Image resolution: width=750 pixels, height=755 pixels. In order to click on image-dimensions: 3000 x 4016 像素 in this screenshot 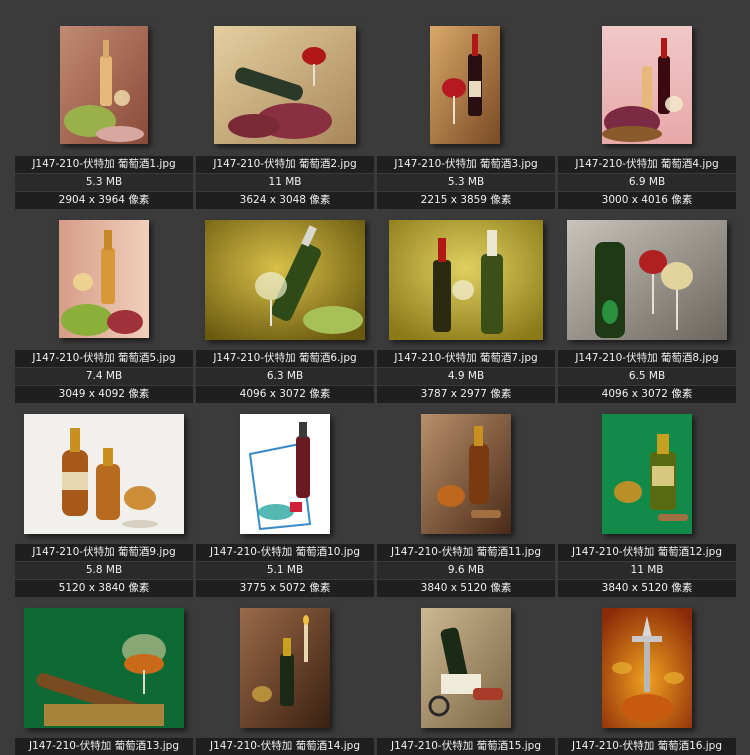, I will do `click(647, 200)`.